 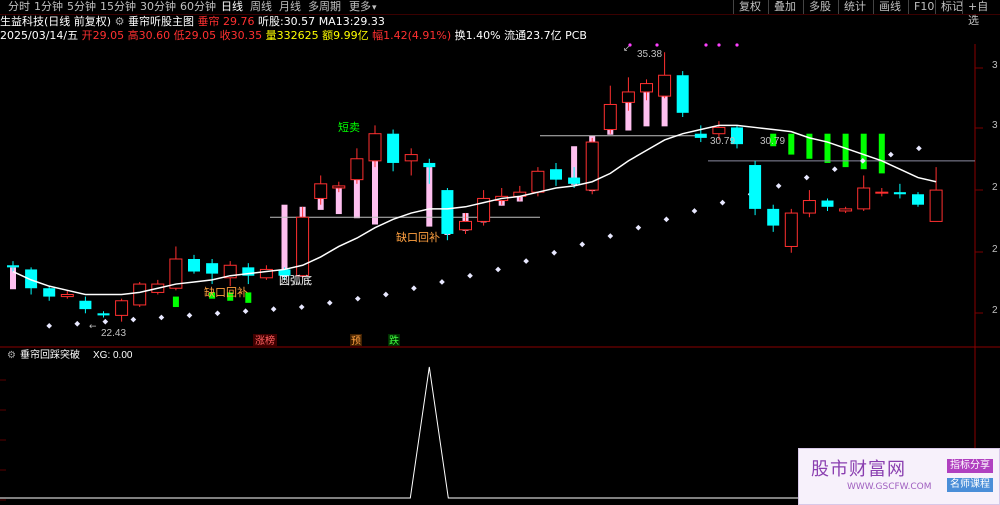 What do you see at coordinates (970, 485) in the screenshot?
I see `watermark-tag-course: 名师课程` at bounding box center [970, 485].